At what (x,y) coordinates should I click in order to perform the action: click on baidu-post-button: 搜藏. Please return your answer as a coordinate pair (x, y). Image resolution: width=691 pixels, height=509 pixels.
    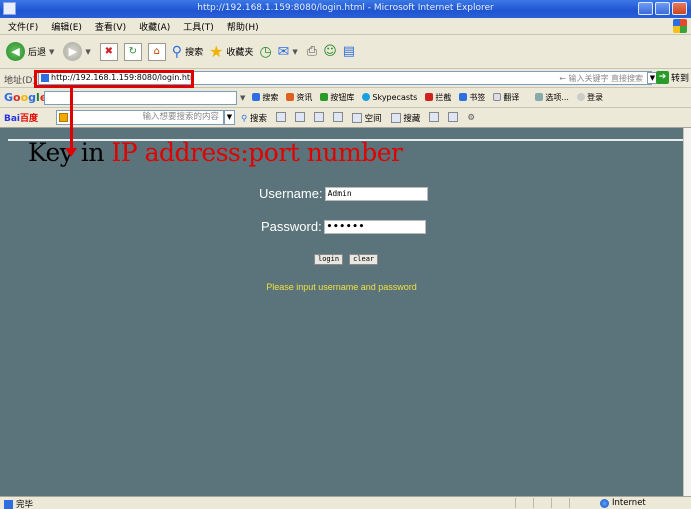
    Looking at the image, I should click on (405, 118).